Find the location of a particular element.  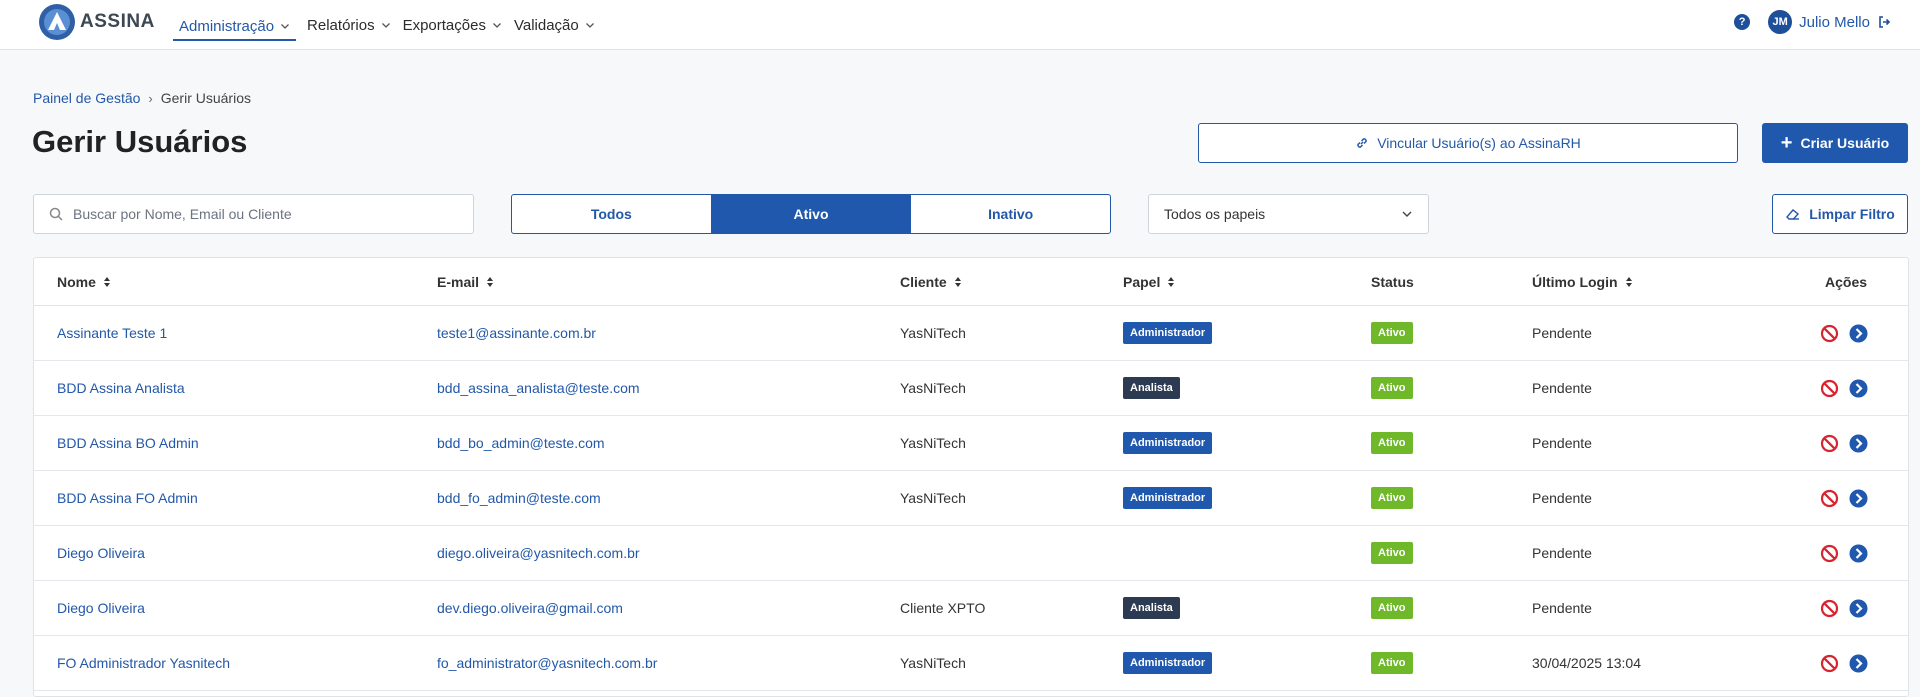

table-cell: BDD Assina Analista is located at coordinates (121, 388).